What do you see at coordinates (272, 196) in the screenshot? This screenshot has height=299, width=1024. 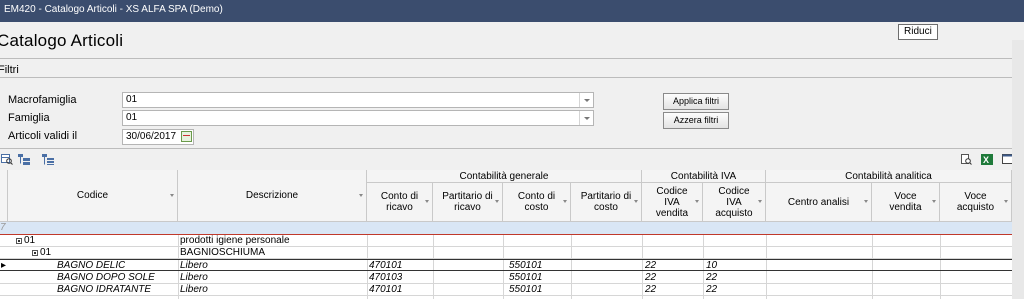 I see `column-header-descrizione: Descrizione` at bounding box center [272, 196].